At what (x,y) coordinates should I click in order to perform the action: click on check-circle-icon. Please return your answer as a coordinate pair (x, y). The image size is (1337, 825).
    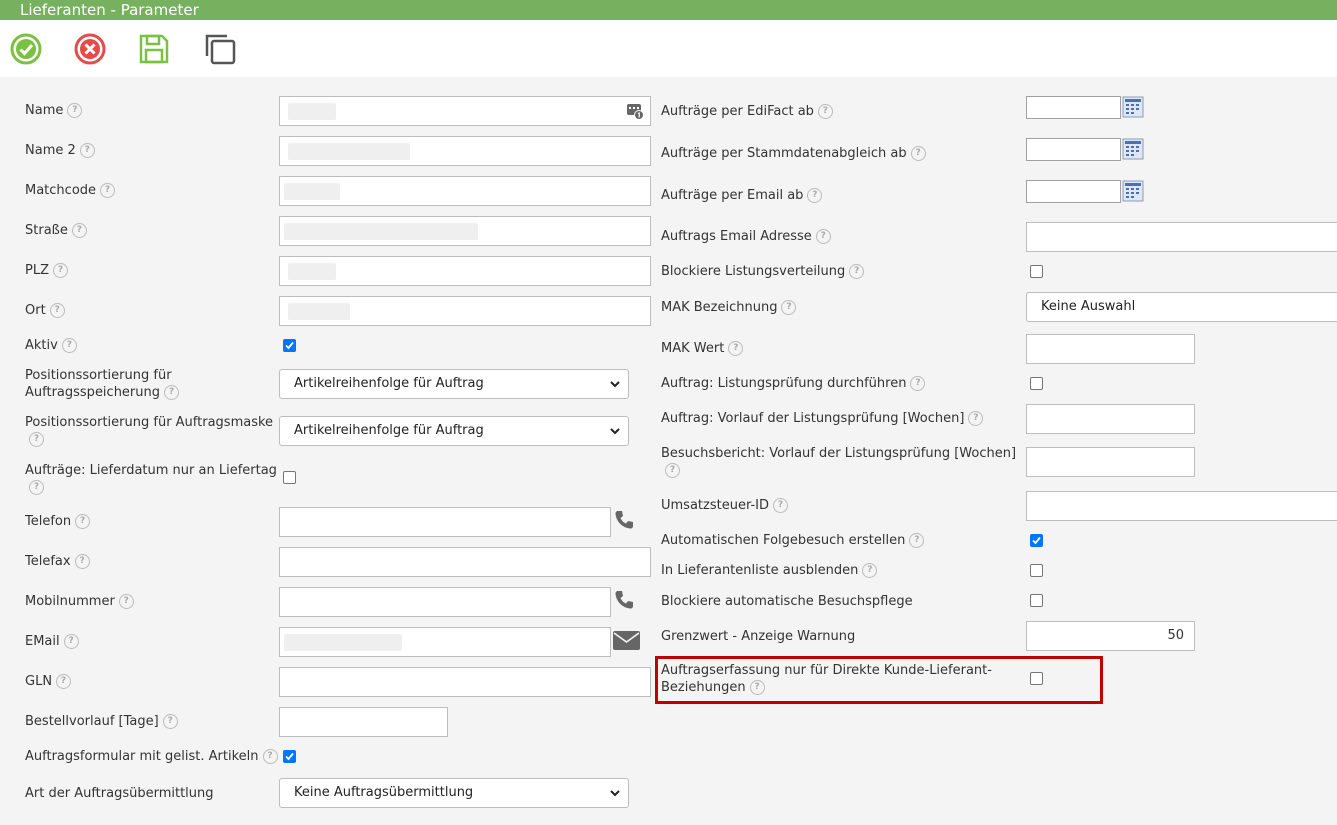
    Looking at the image, I should click on (26, 49).